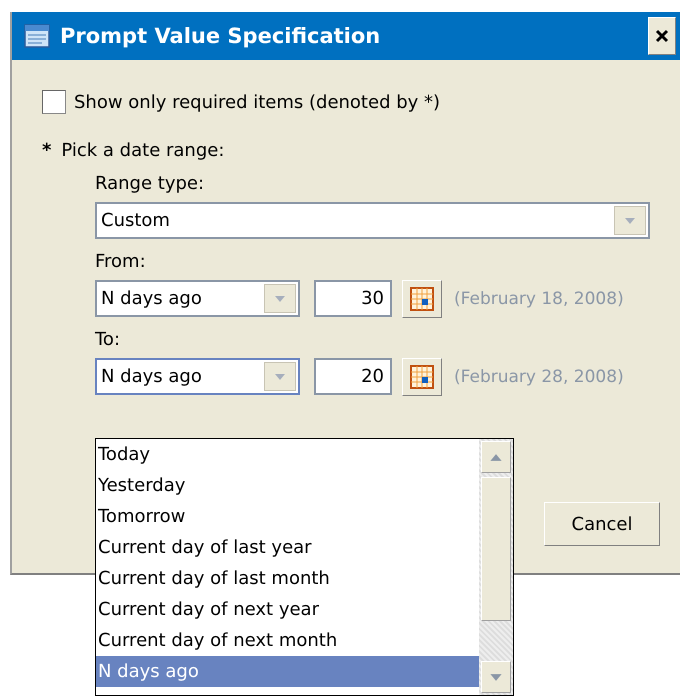 The image size is (680, 696). What do you see at coordinates (287, 609) in the screenshot?
I see `list-item: Current day of next year` at bounding box center [287, 609].